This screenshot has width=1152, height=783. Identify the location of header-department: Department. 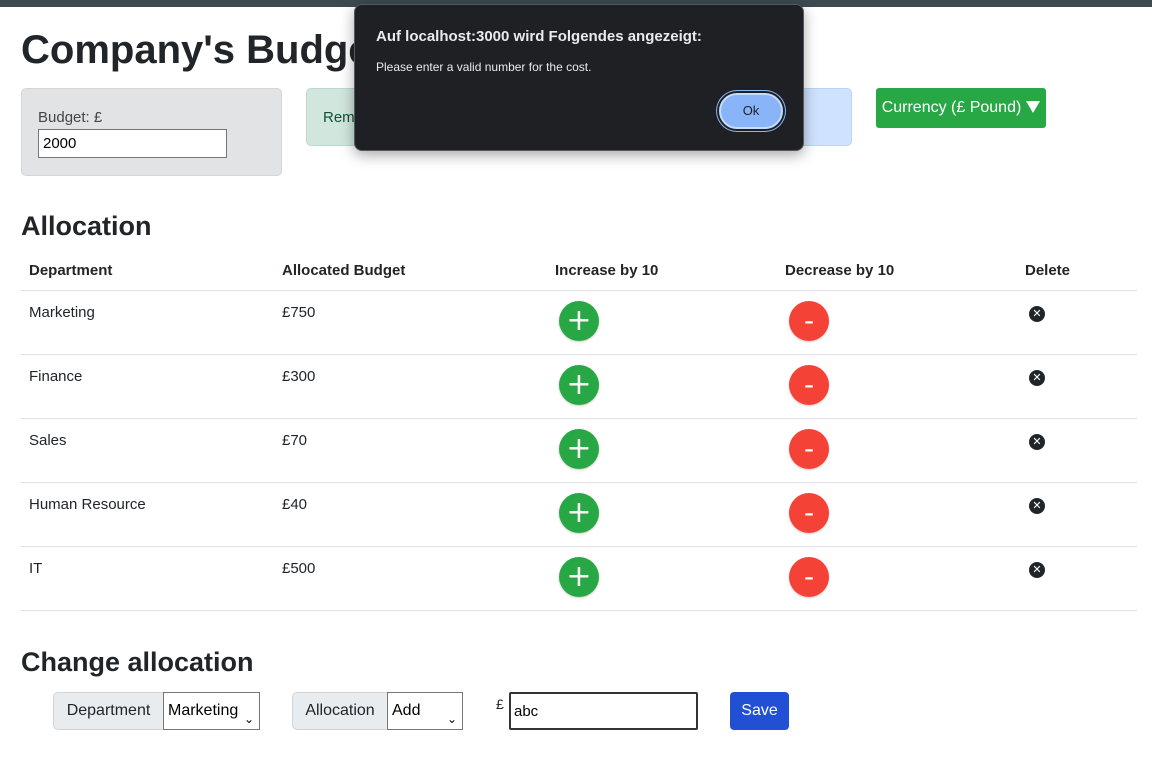
(71, 270).